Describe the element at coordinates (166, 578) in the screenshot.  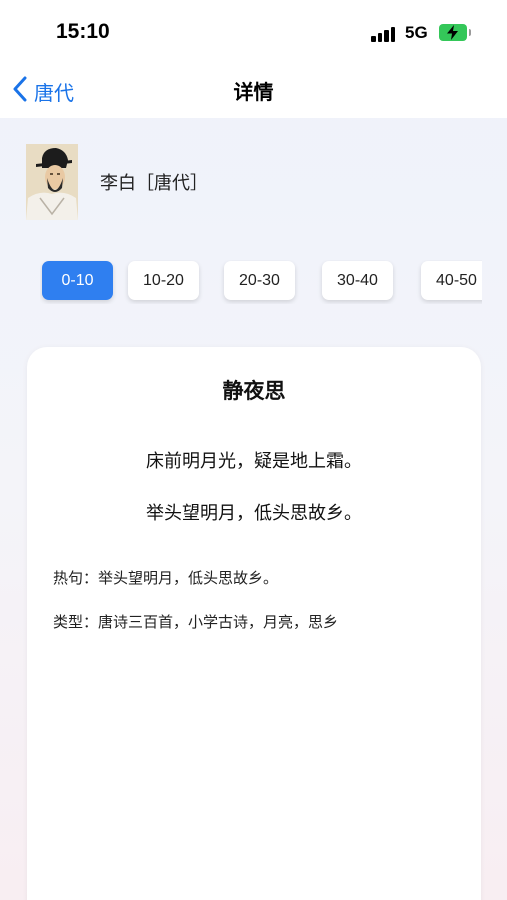
I see `poem-hot-line: 热句：举头望明月，低头思故乡。` at that location.